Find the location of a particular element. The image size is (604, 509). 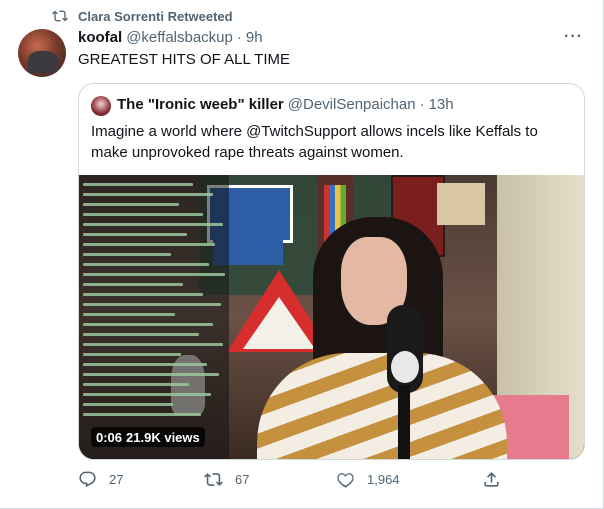

video-microphone-label is located at coordinates (405, 367).